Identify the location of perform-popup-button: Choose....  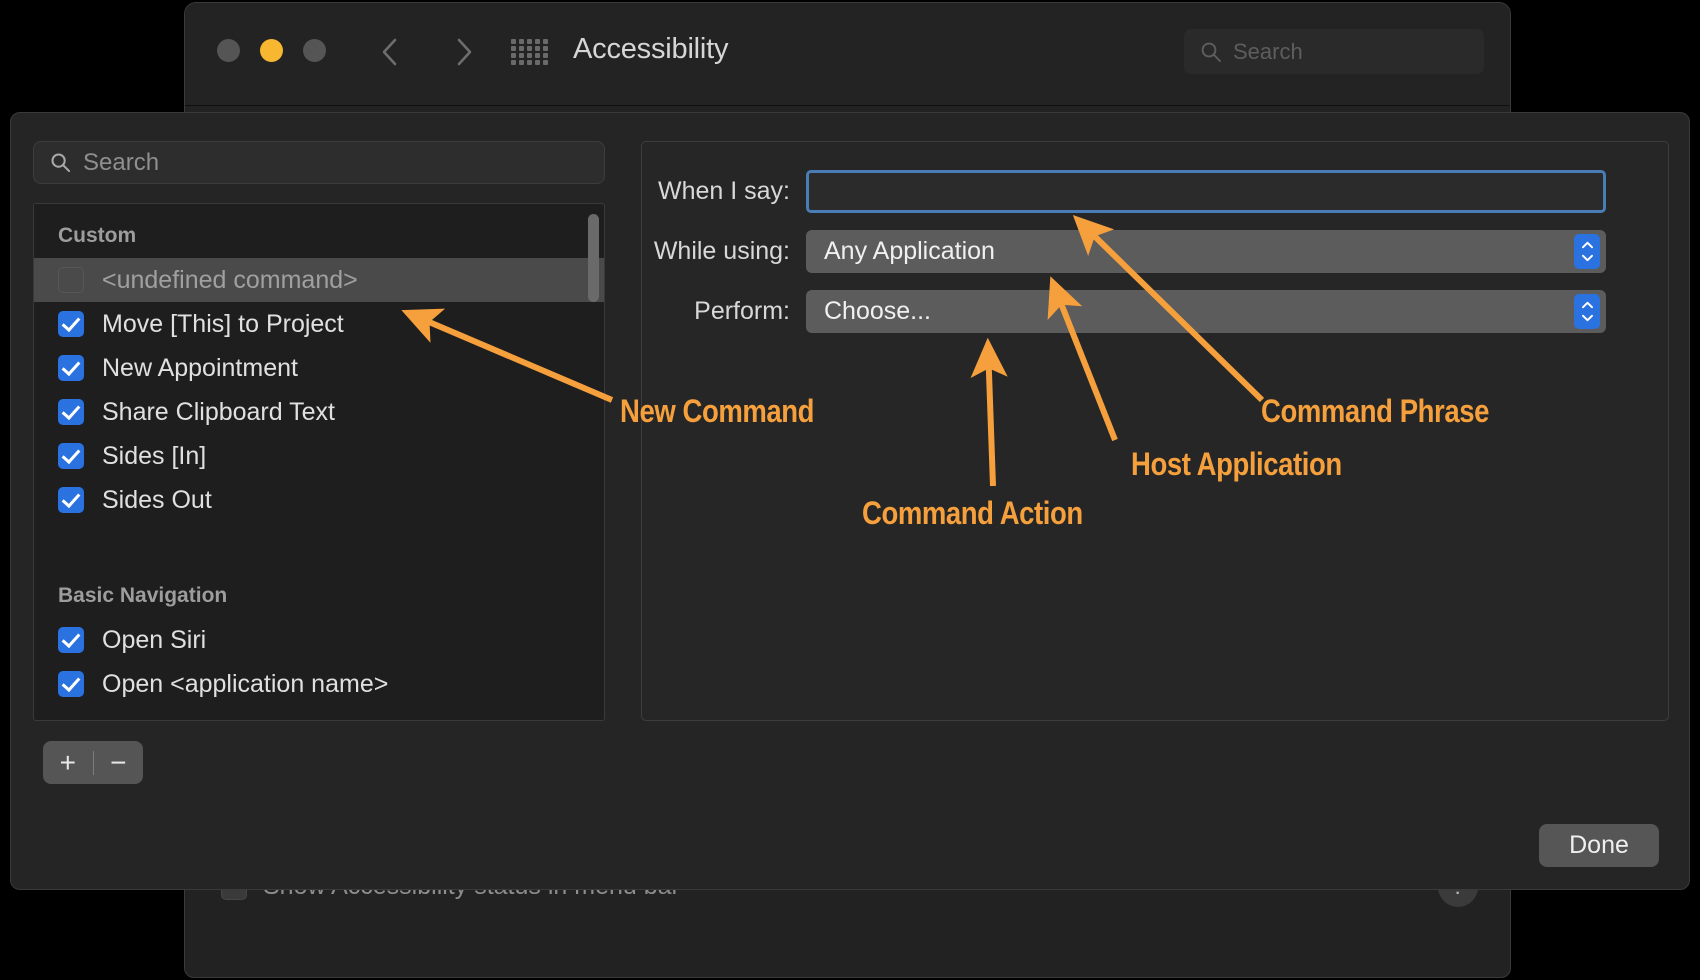
(1206, 311).